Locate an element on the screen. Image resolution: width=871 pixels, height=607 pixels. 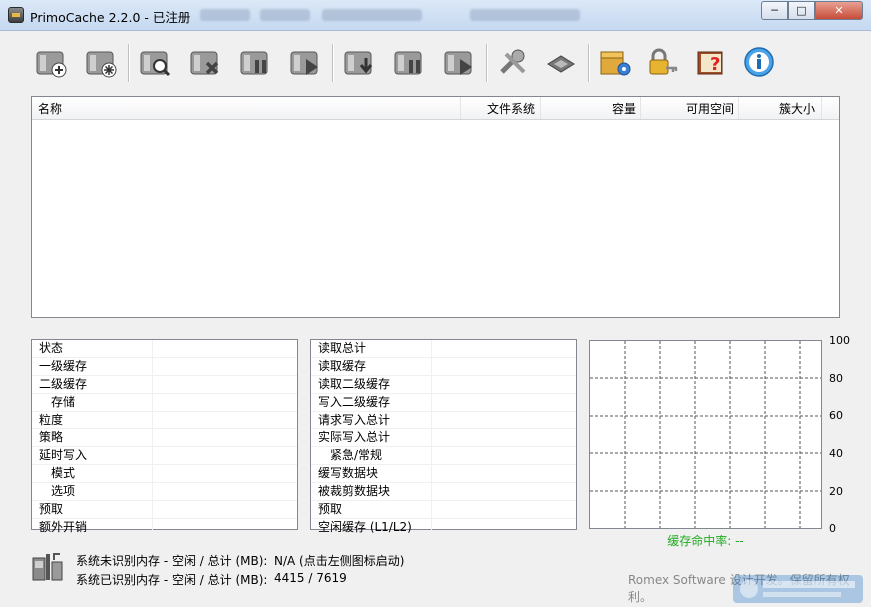
tools-button is located at coordinates (513, 62).